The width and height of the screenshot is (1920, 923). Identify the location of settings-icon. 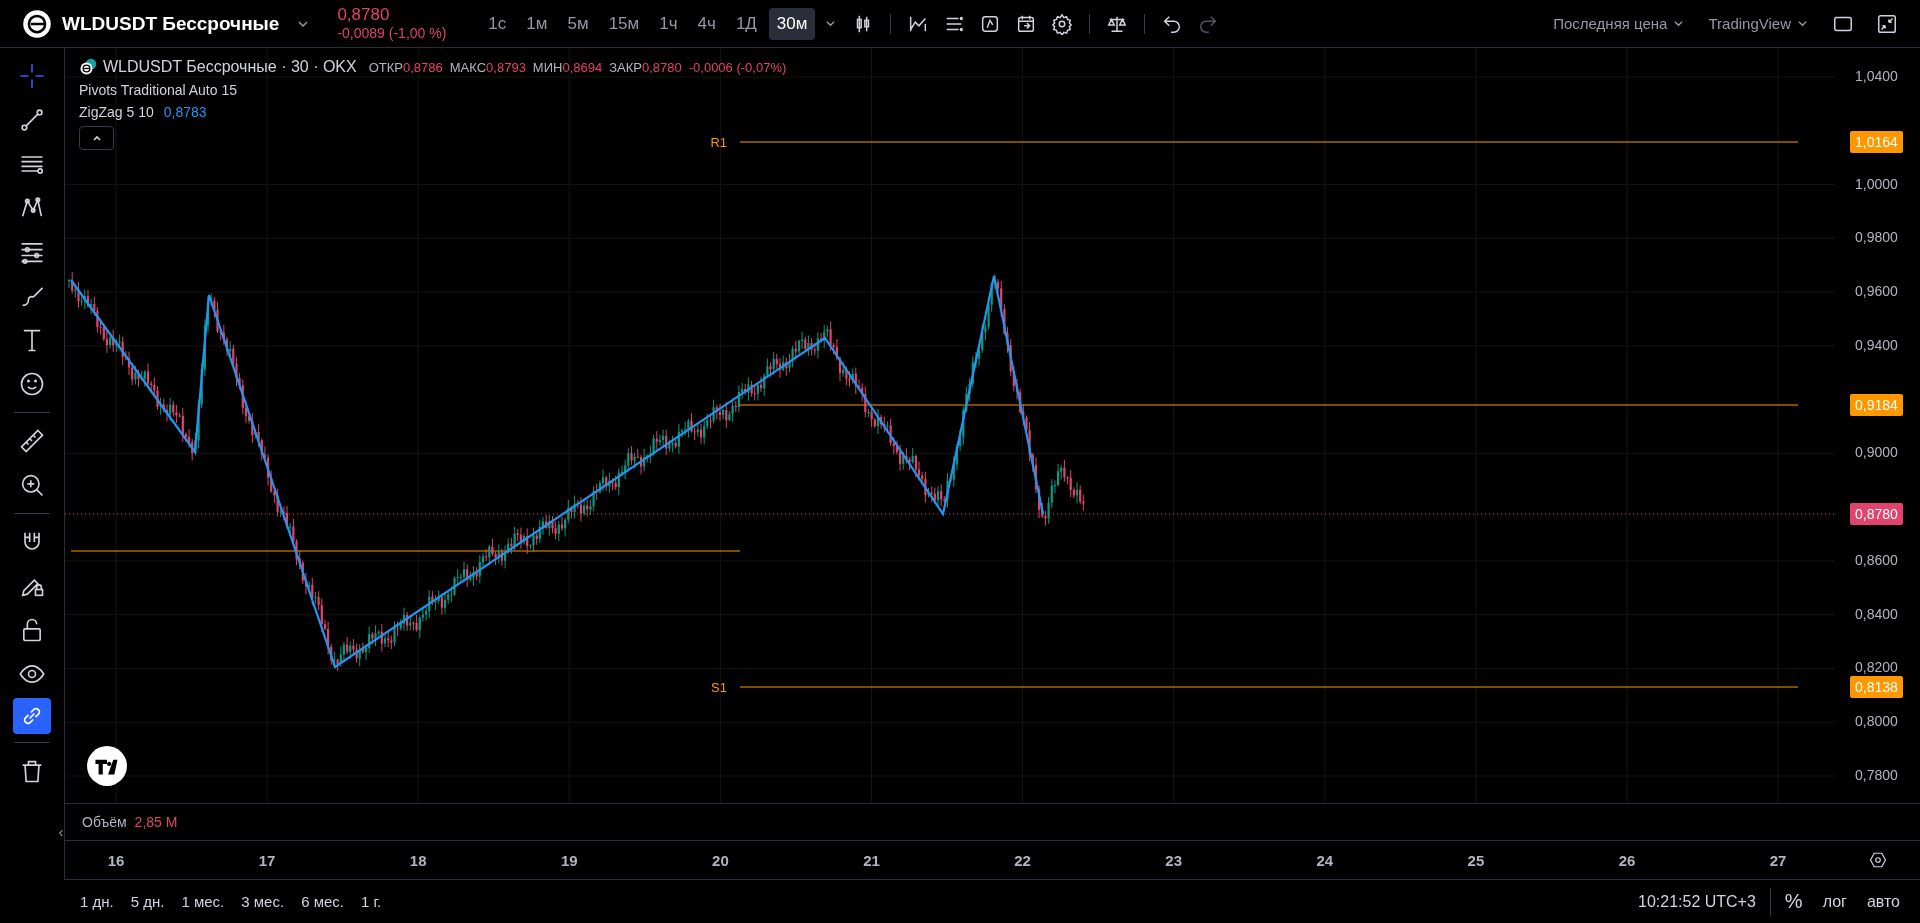
(1877, 860).